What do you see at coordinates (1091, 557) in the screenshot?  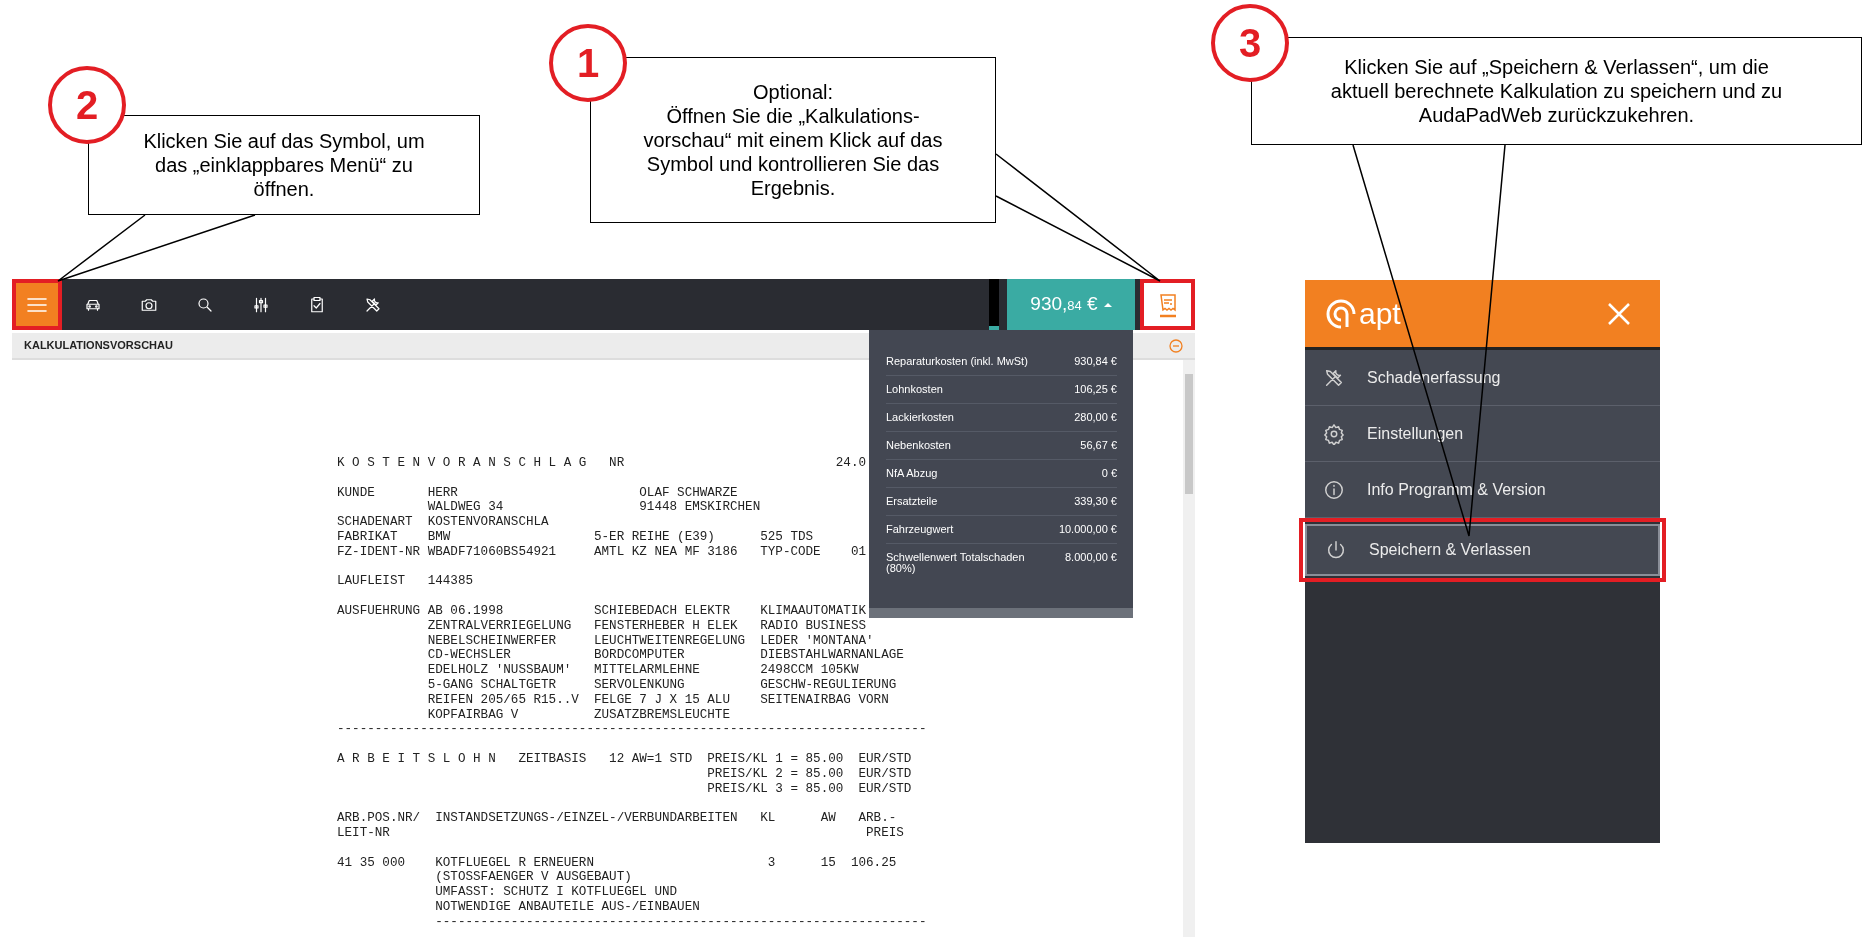 I see `cost-value: 8.000,00 €` at bounding box center [1091, 557].